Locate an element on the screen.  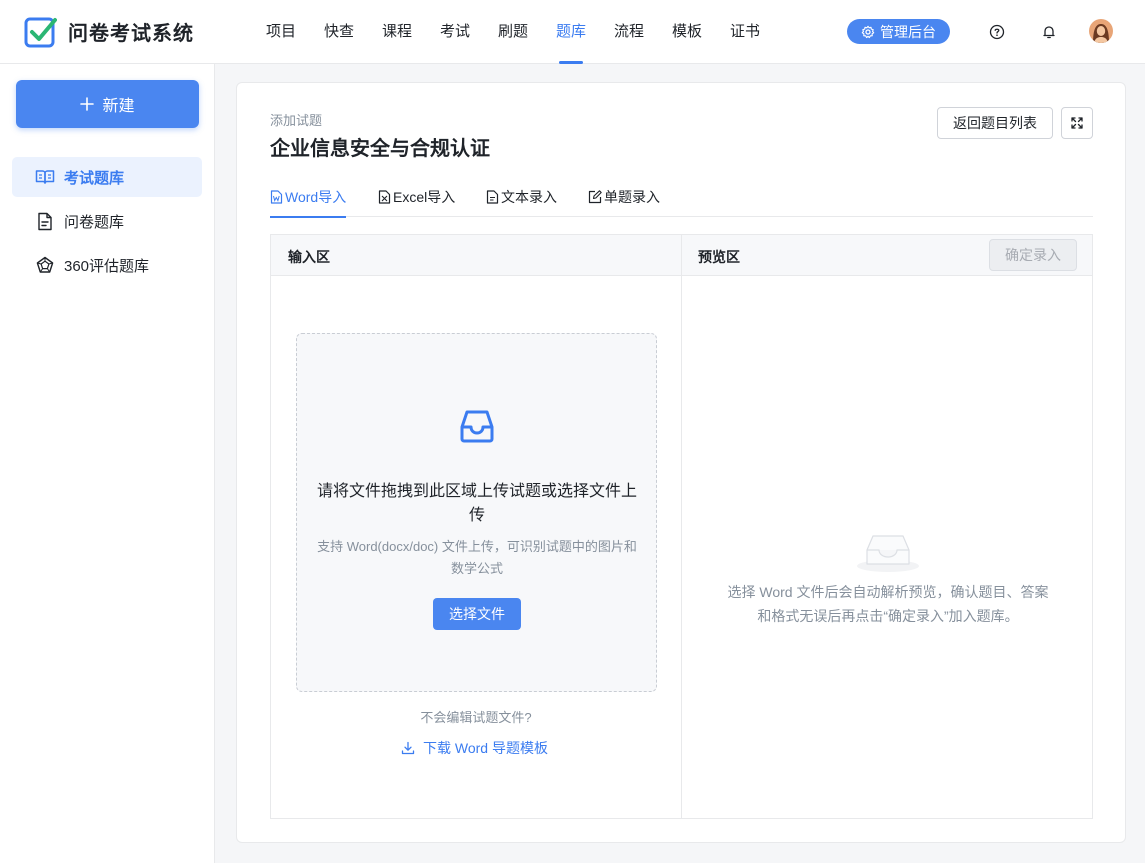
bell-icon is located at coordinates (1049, 32).